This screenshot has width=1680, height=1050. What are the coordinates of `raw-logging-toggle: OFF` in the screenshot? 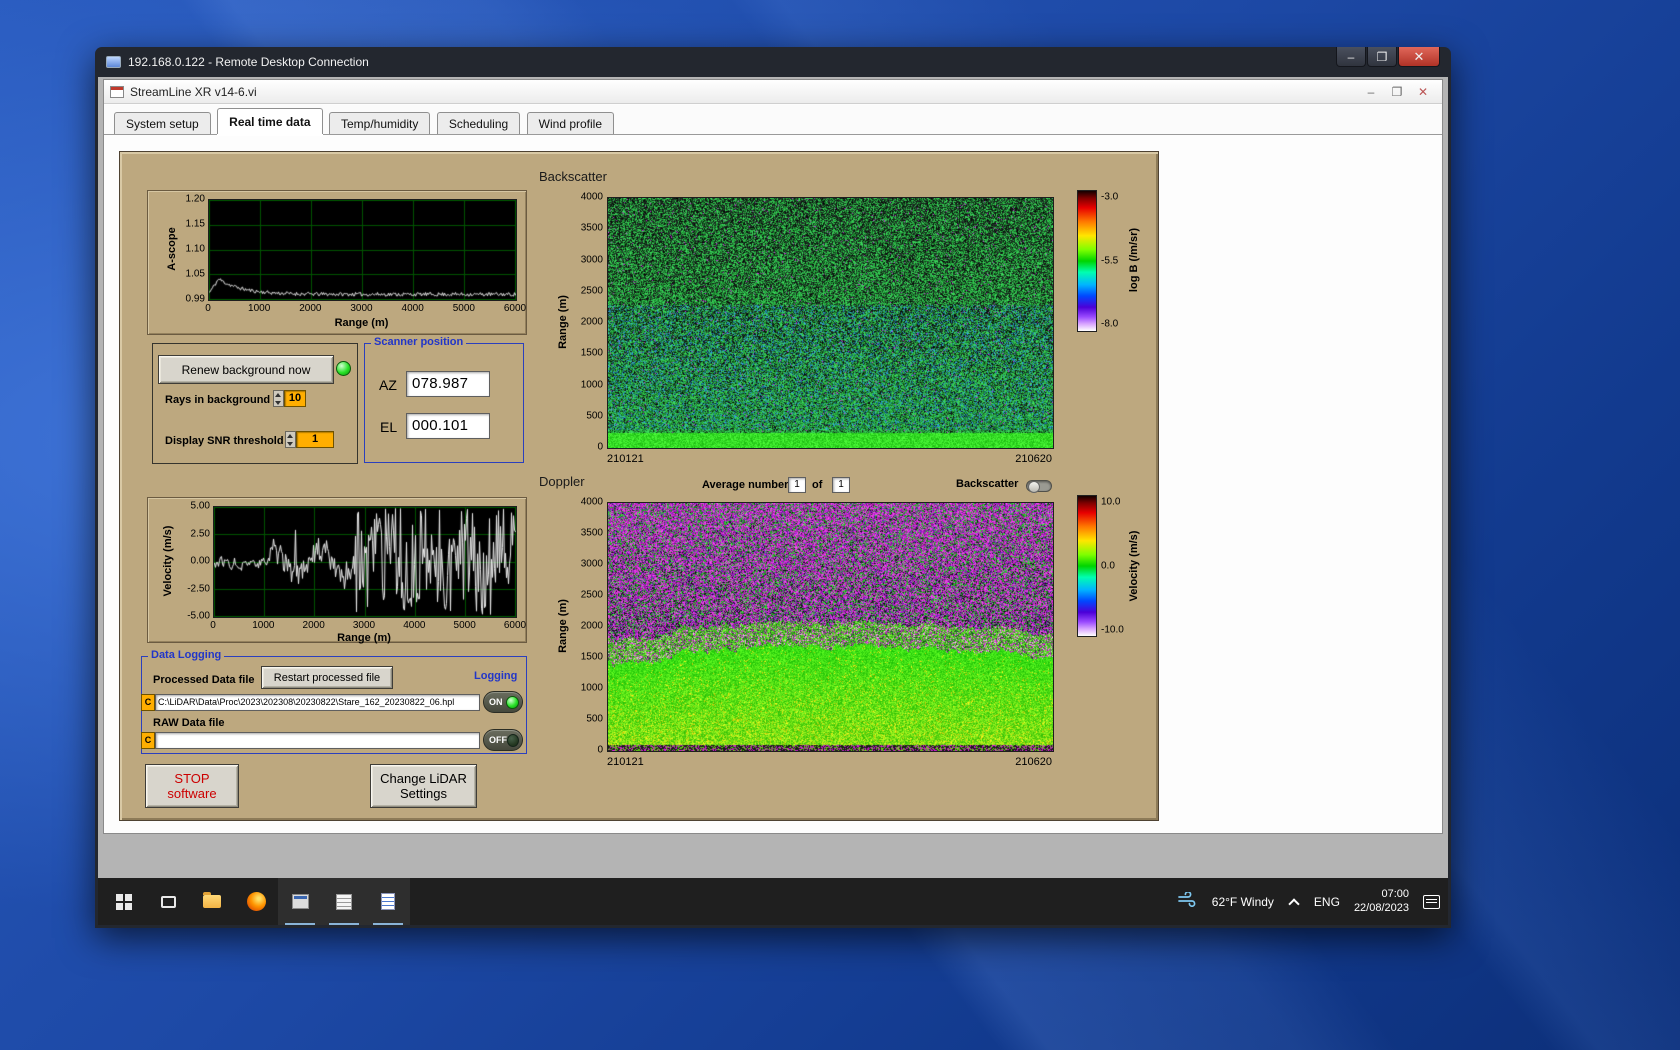 It's located at (503, 740).